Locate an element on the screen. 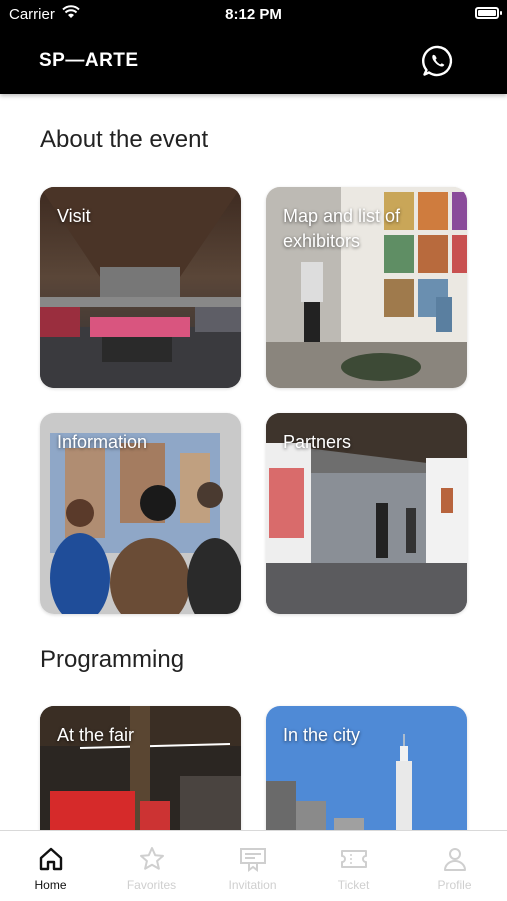  card-at-the-fair: At the fair is located at coordinates (140, 769).